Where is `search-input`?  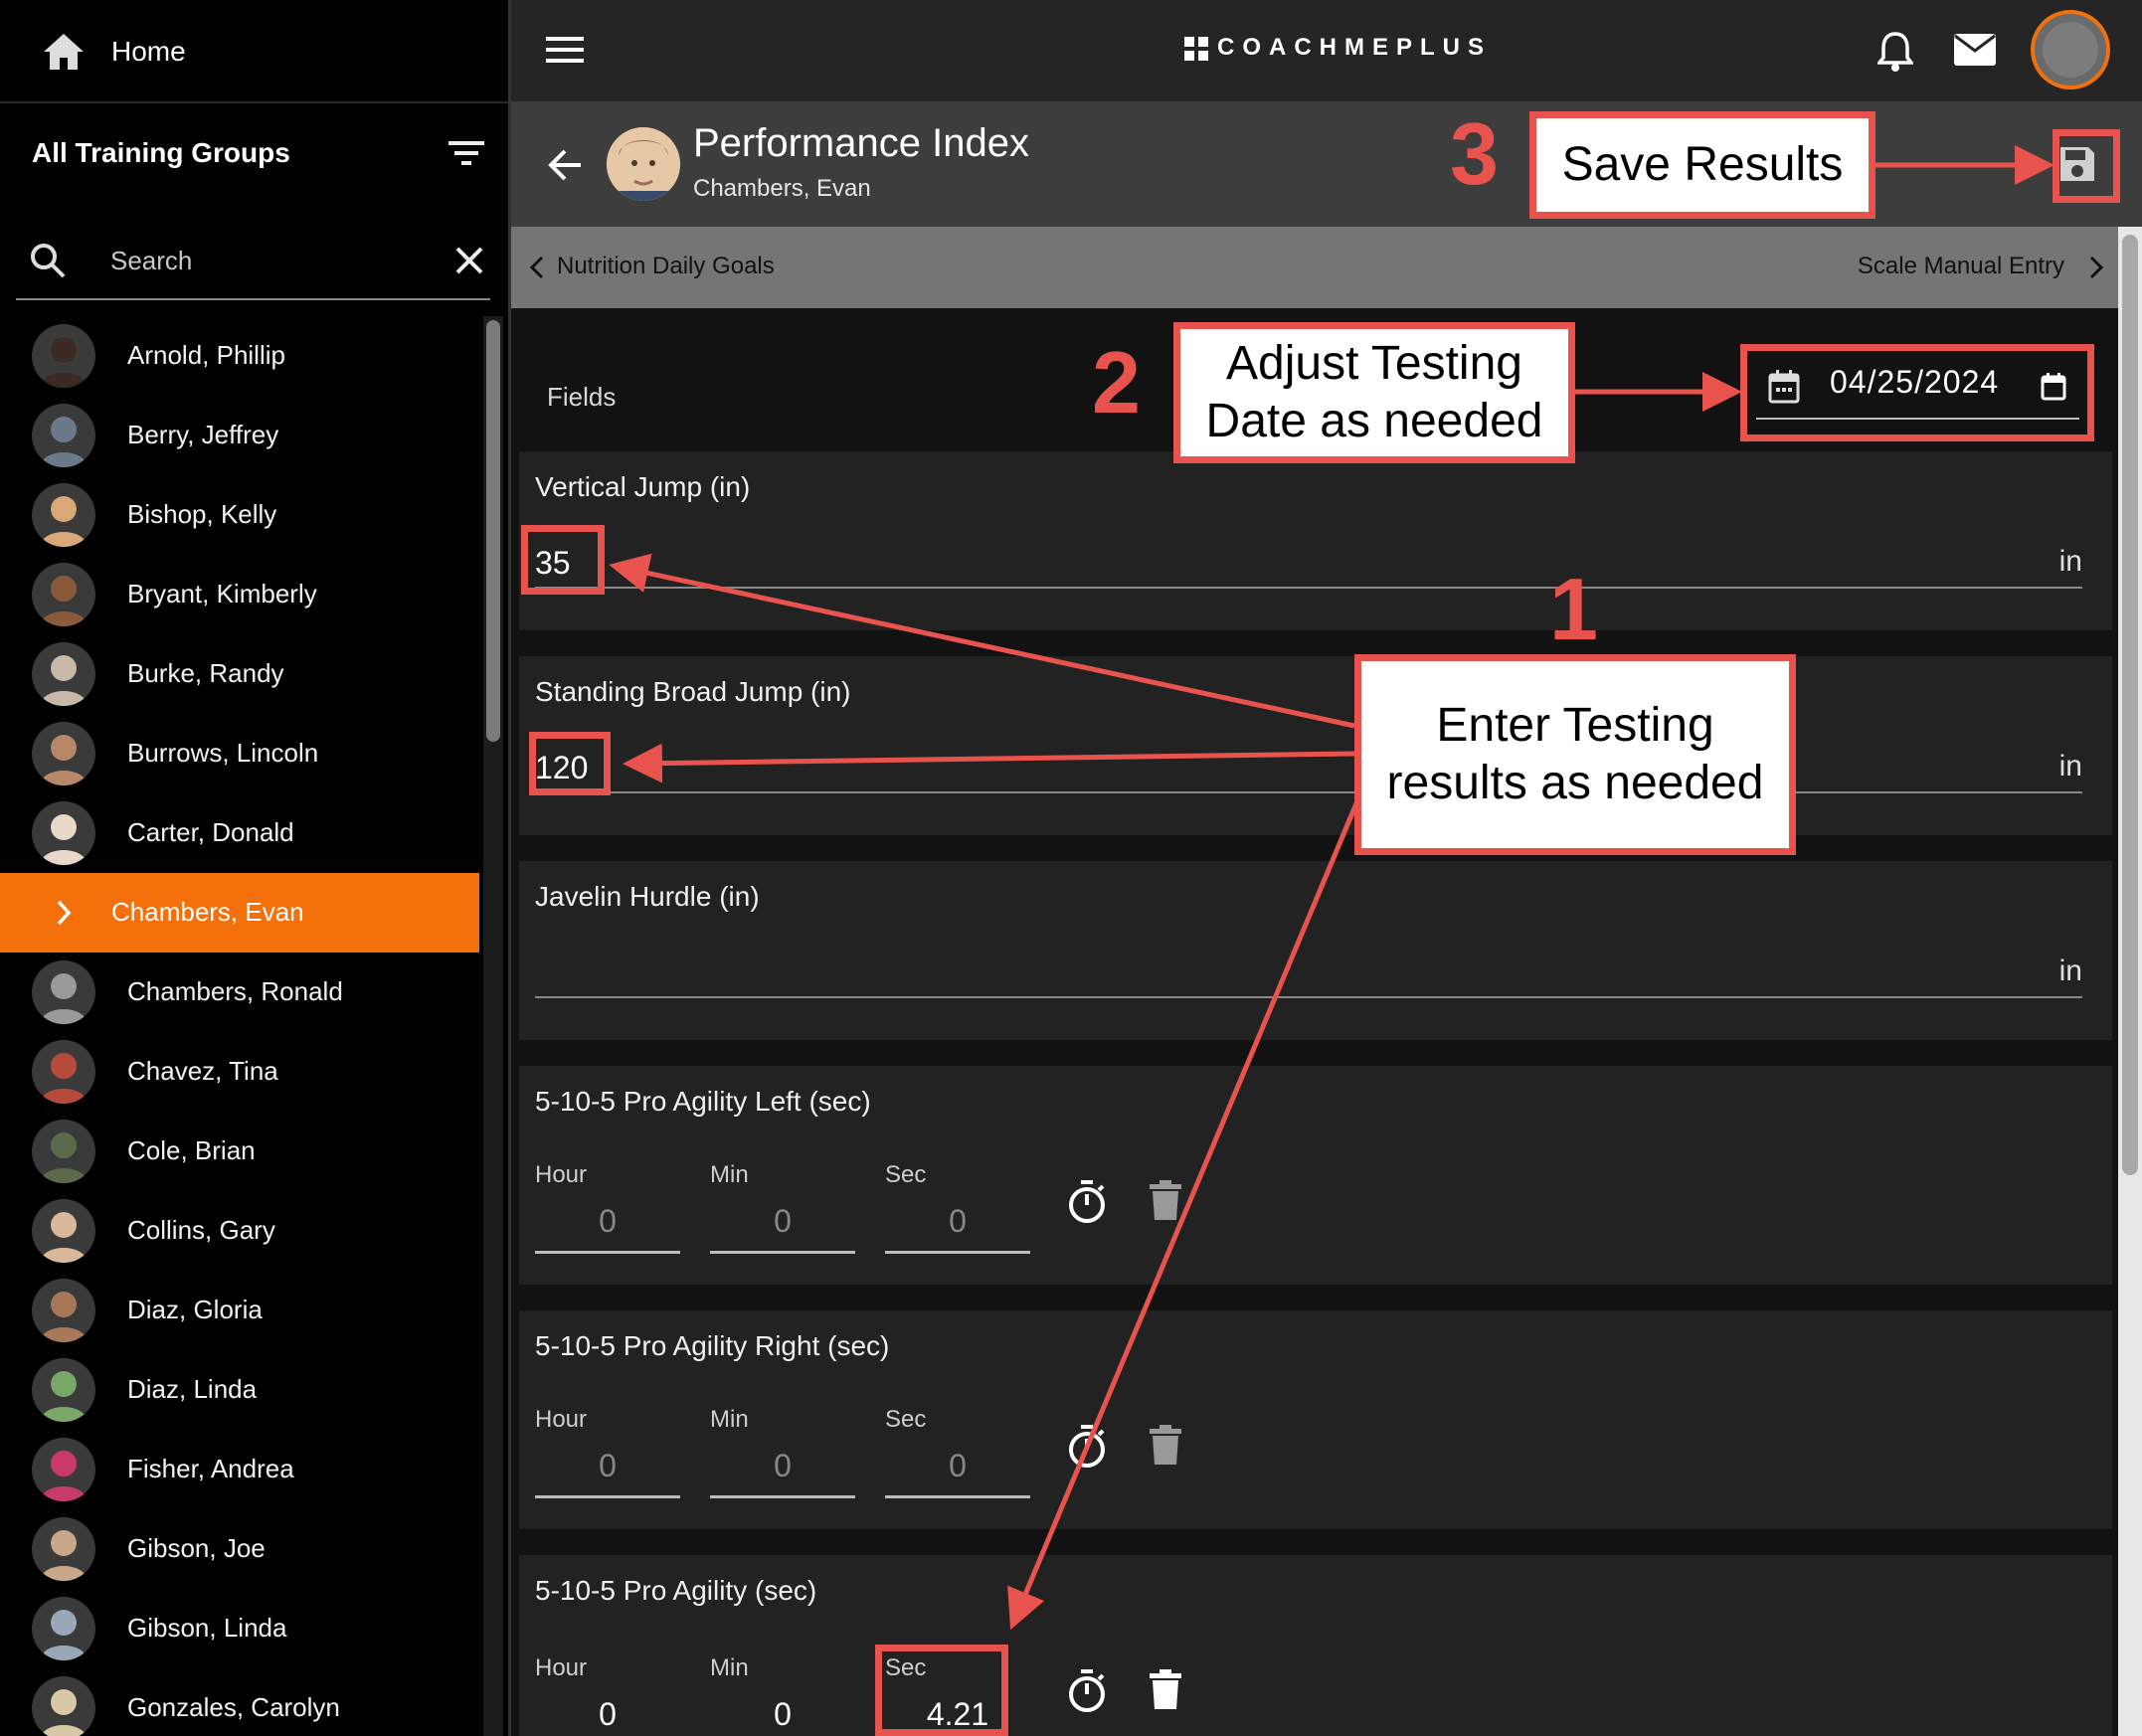 search-input is located at coordinates (269, 261).